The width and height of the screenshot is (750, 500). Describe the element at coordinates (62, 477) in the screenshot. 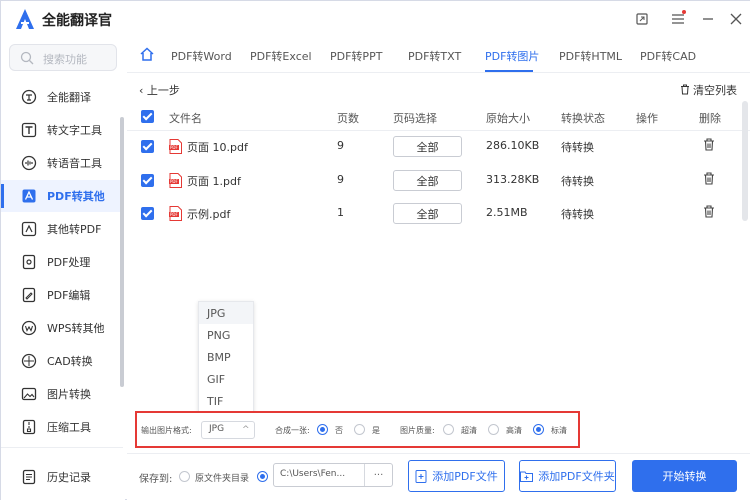

I see `sidebar-item-history: 历史记录` at that location.